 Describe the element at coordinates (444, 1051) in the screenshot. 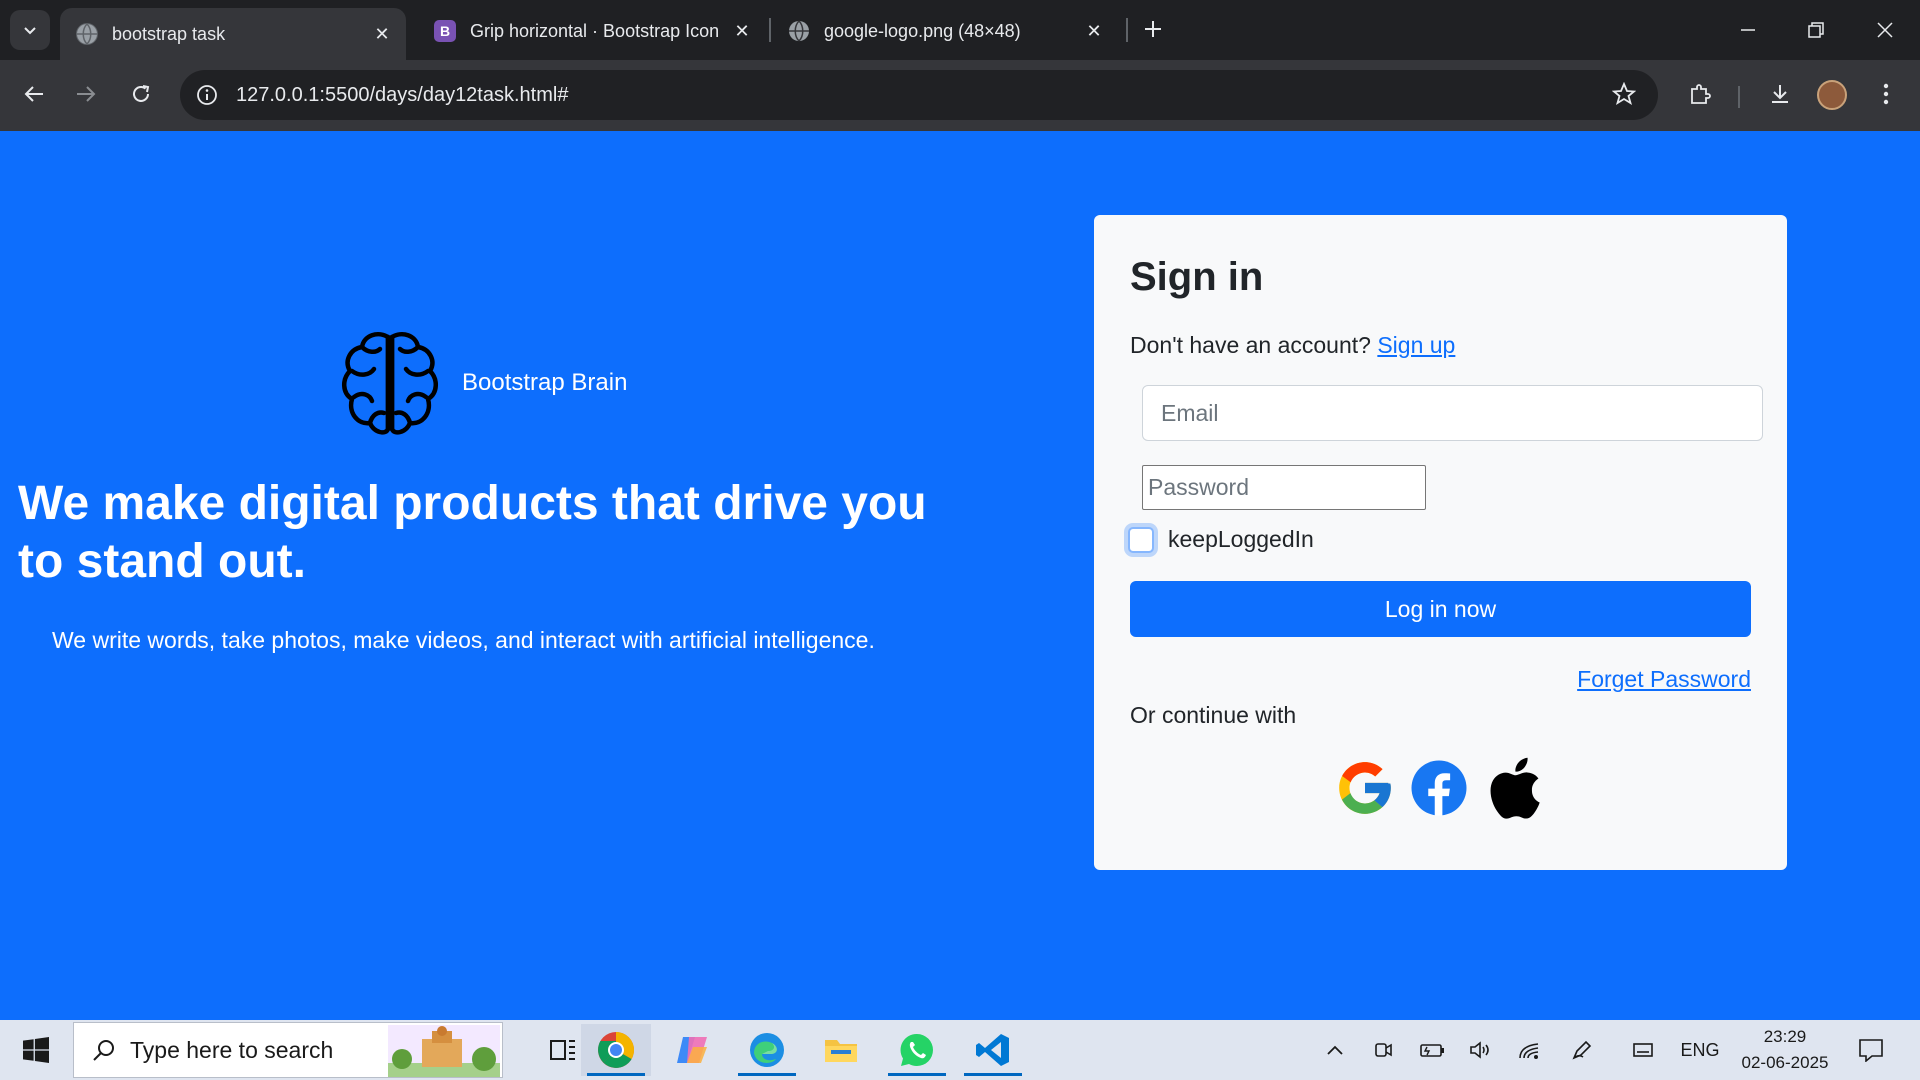

I see `search-highlight-illustration` at that location.